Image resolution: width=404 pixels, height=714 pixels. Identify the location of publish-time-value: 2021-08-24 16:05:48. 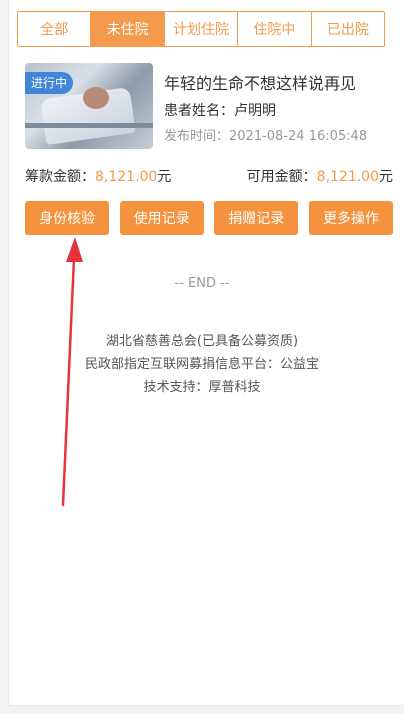
(298, 136).